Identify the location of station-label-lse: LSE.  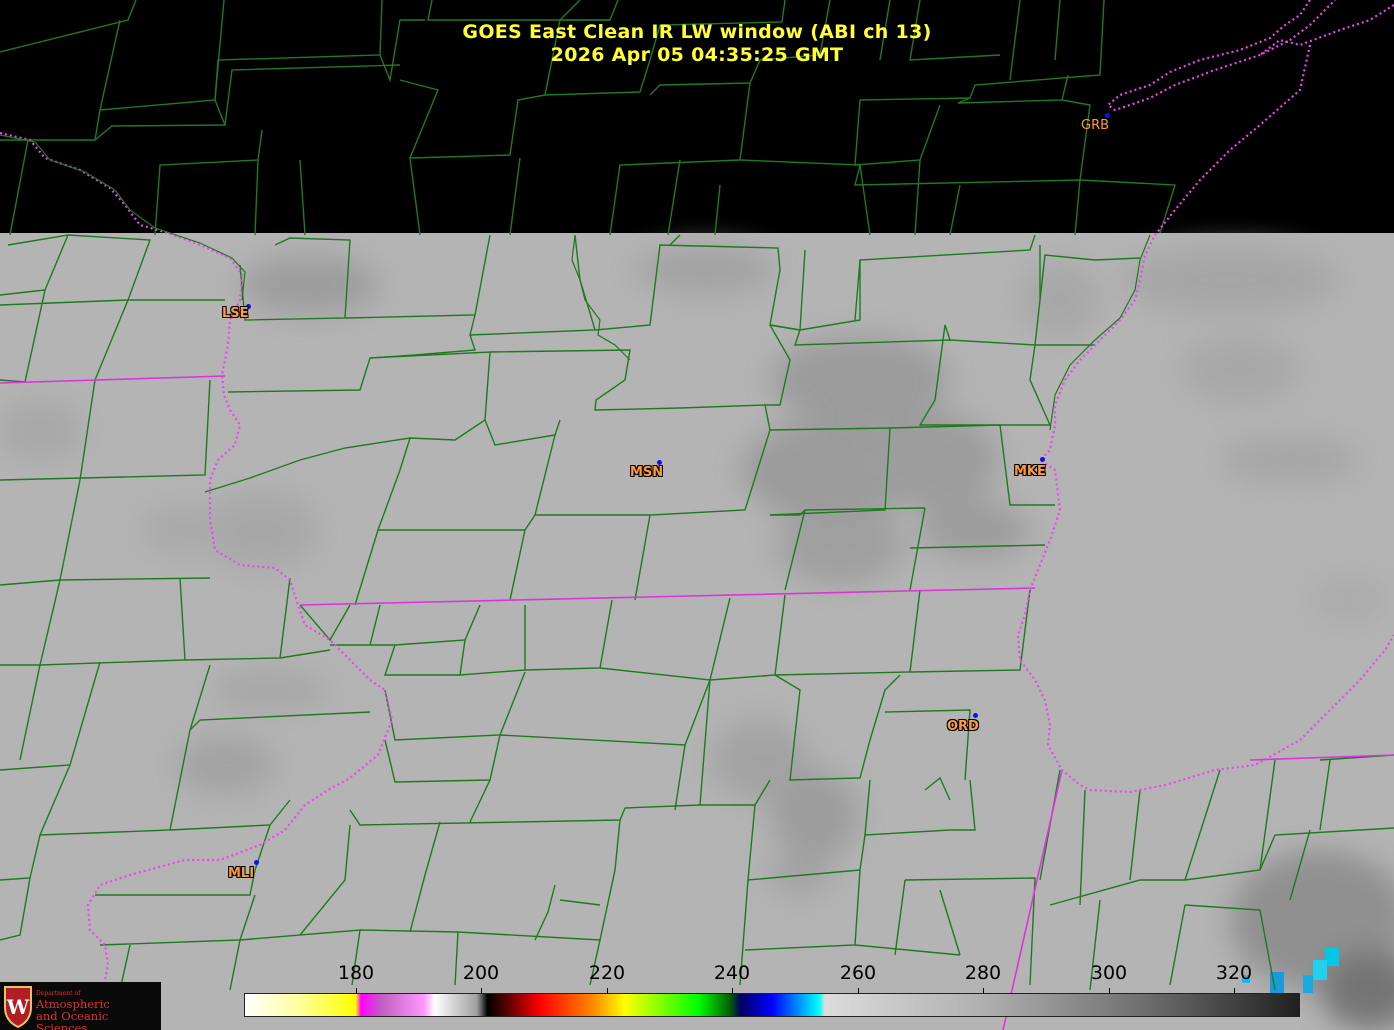
(235, 313).